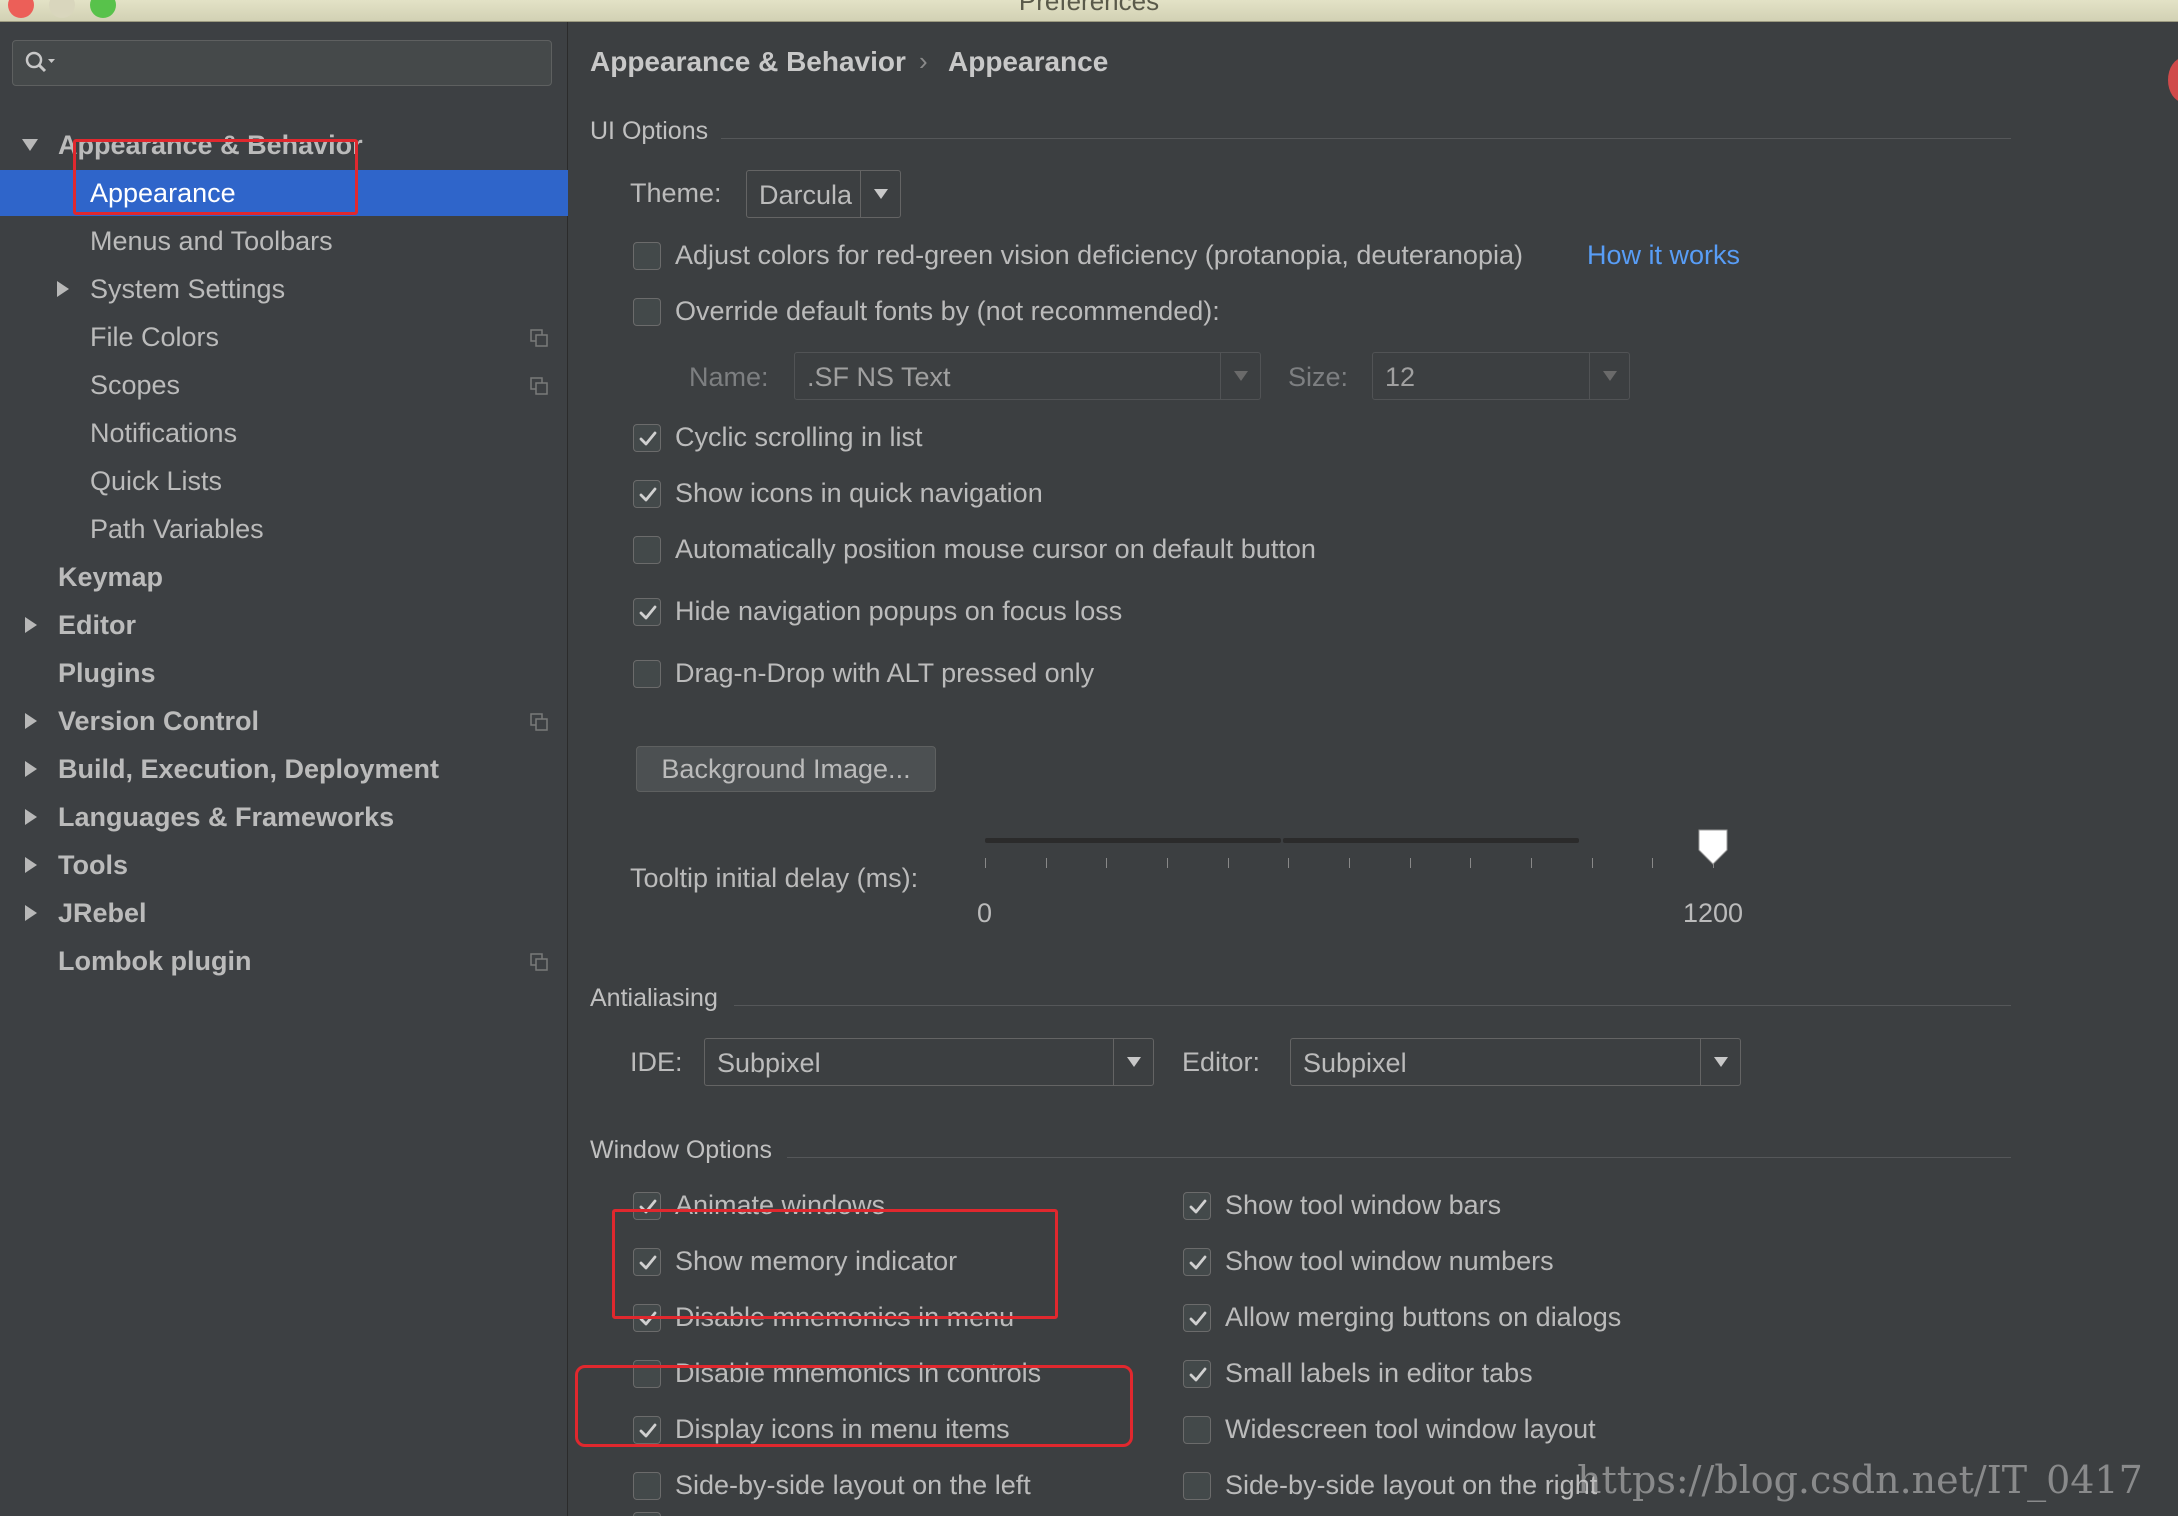 The image size is (2178, 1516). Describe the element at coordinates (1028, 61) in the screenshot. I see `breadcrumb-current: Appearance` at that location.